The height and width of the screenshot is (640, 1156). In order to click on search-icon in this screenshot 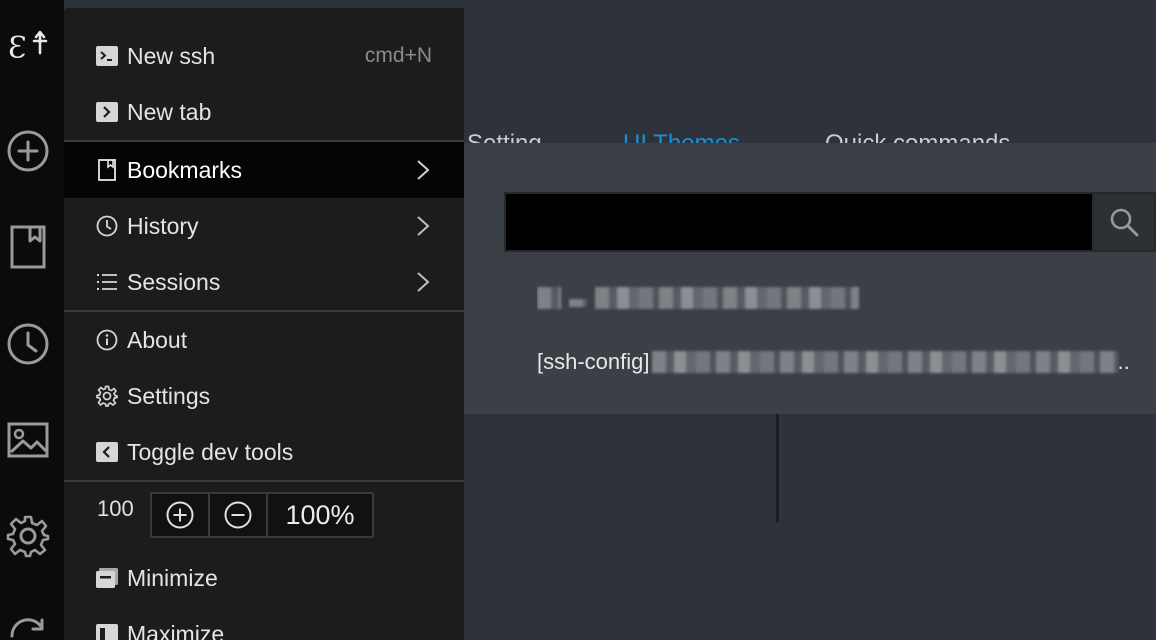, I will do `click(1124, 222)`.